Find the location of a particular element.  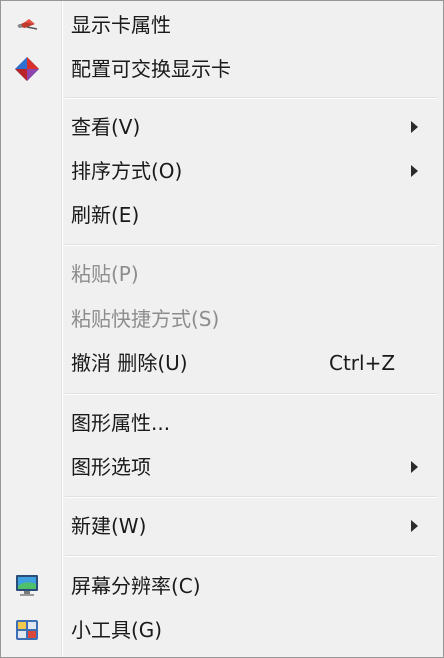

menu-item-gadgets: 小工具(G) is located at coordinates (222, 630).